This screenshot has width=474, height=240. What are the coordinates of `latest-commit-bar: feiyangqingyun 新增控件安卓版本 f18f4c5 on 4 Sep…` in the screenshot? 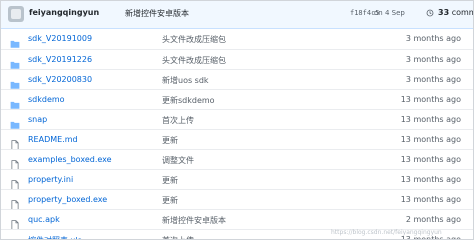 It's located at (237, 15).